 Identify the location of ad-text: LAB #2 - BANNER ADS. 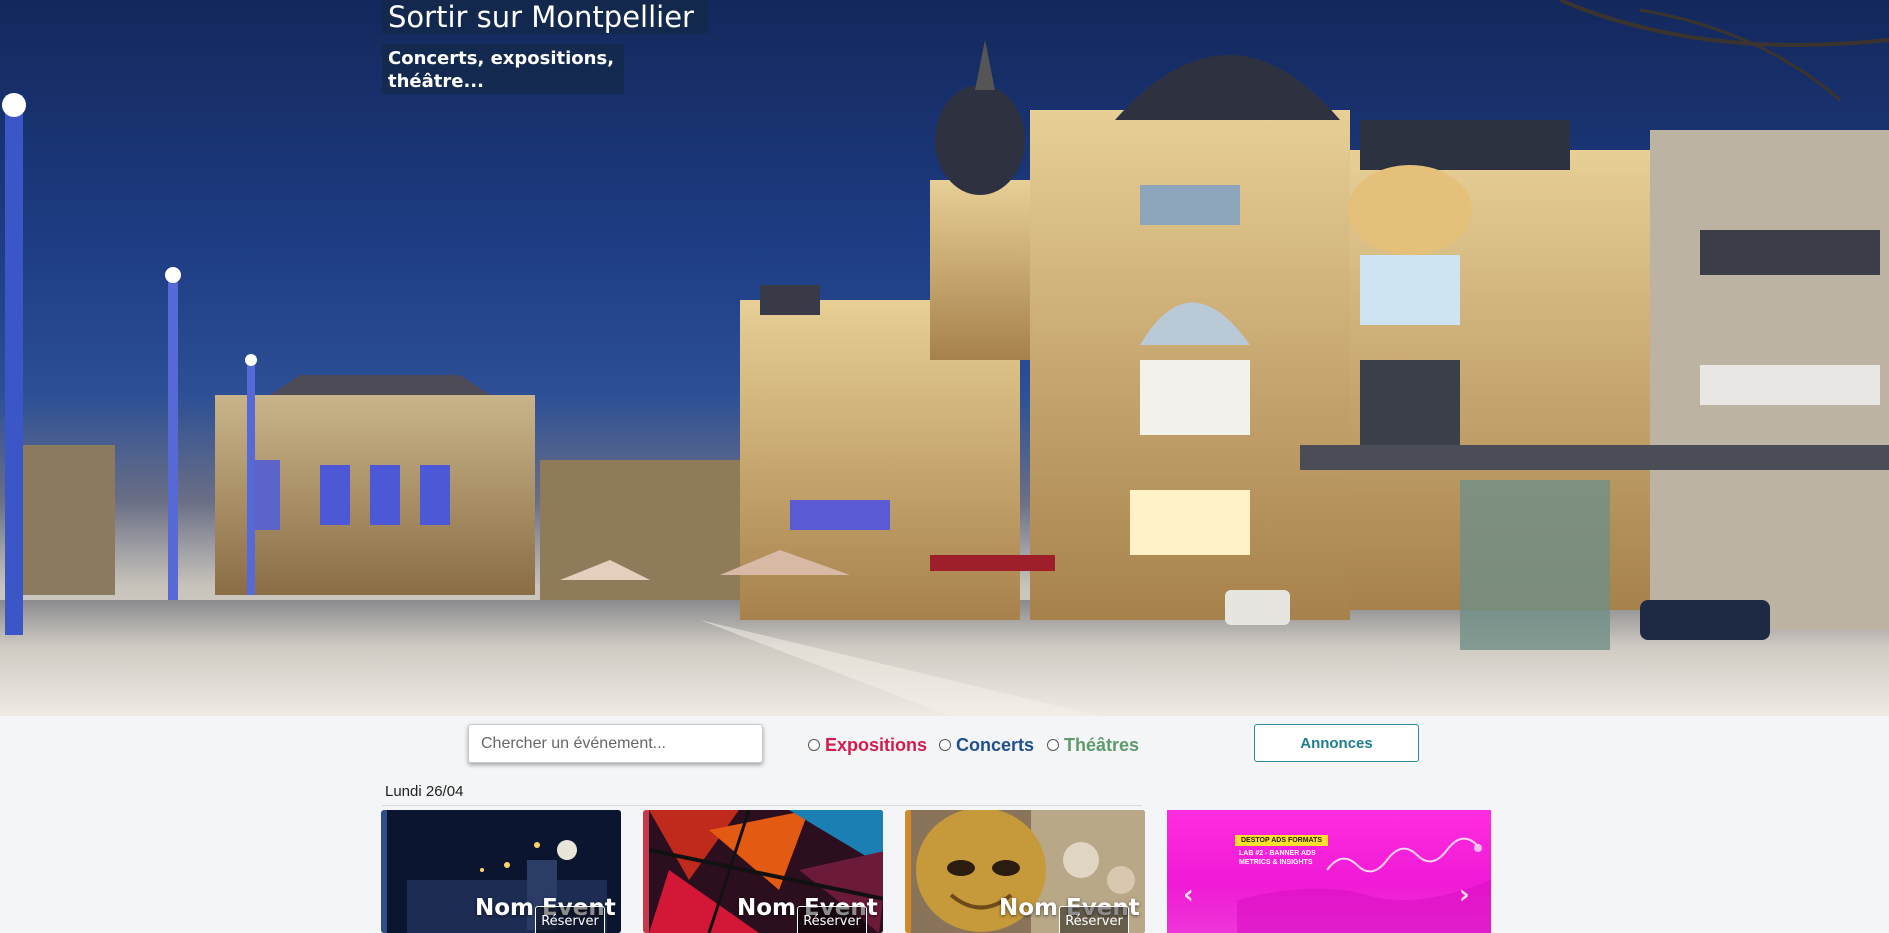
(1277, 853).